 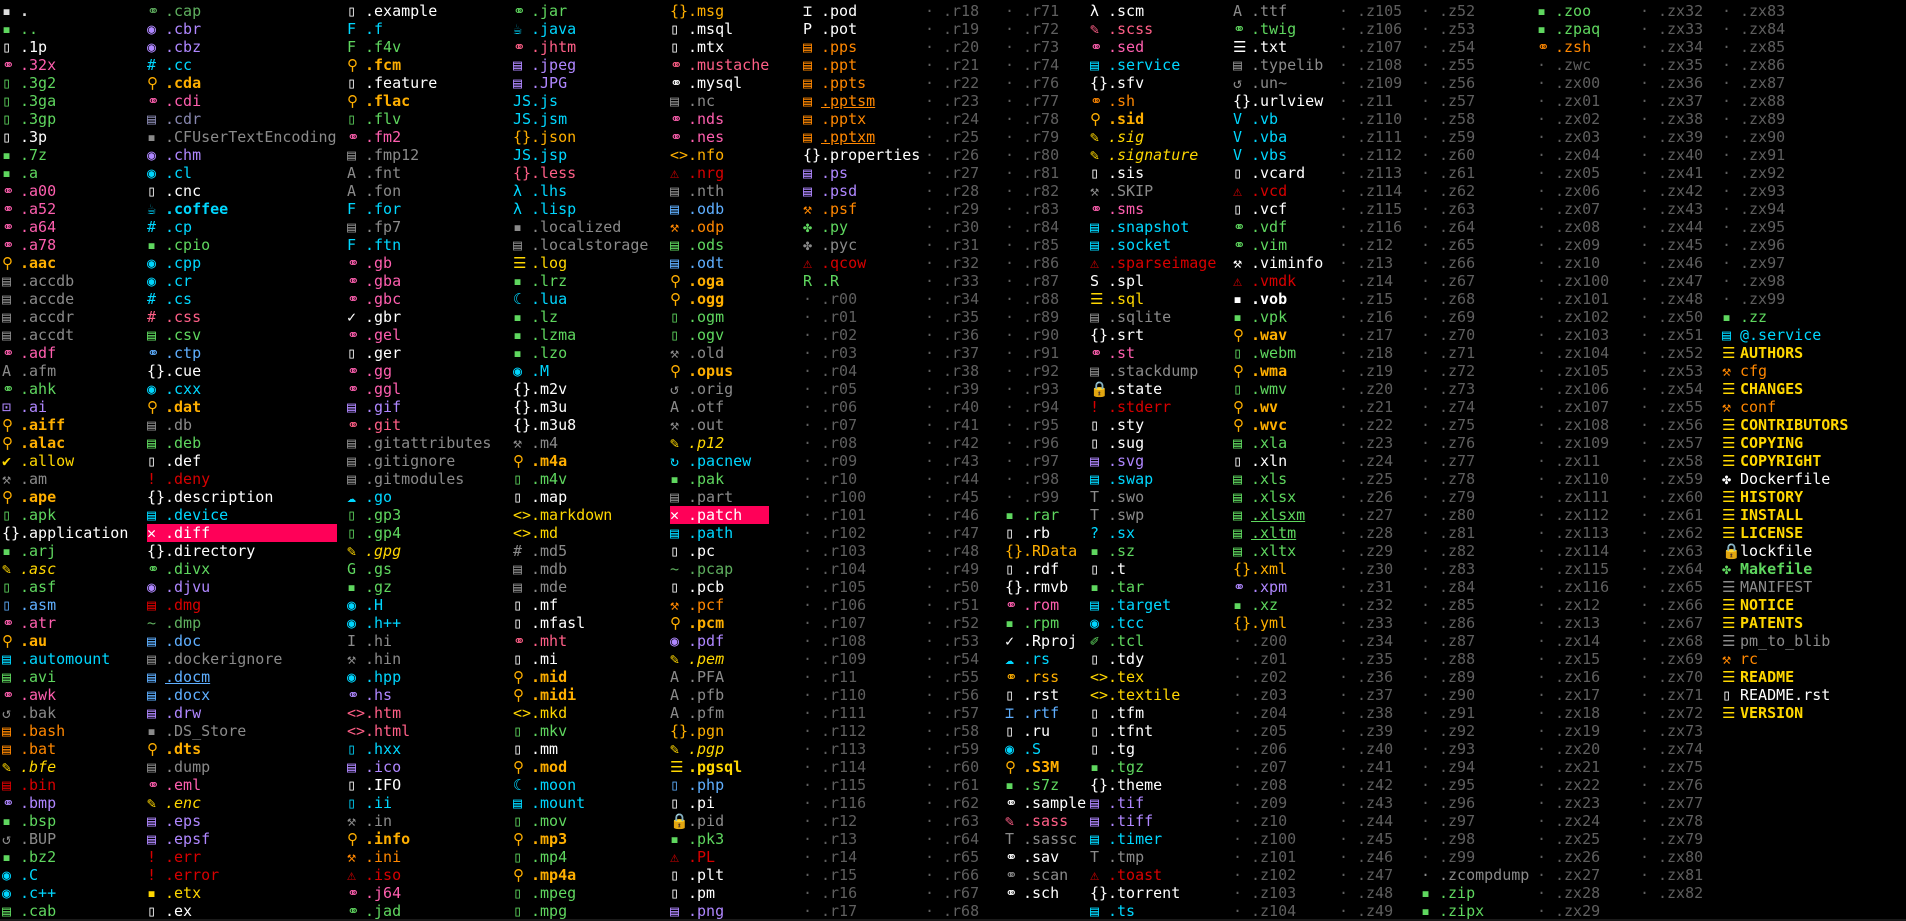 What do you see at coordinates (1671, 677) in the screenshot?
I see `file-entry: · .zx70` at bounding box center [1671, 677].